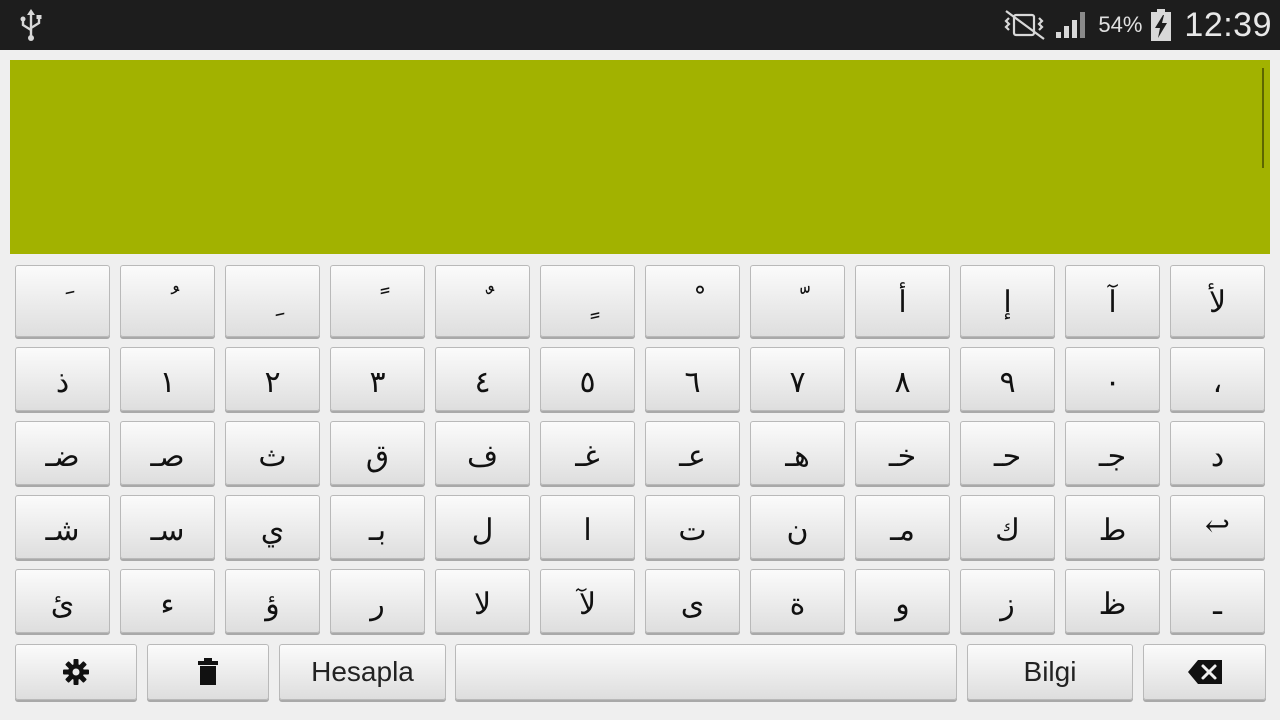  What do you see at coordinates (167, 530) in the screenshot?
I see `key-label: سـ` at bounding box center [167, 530].